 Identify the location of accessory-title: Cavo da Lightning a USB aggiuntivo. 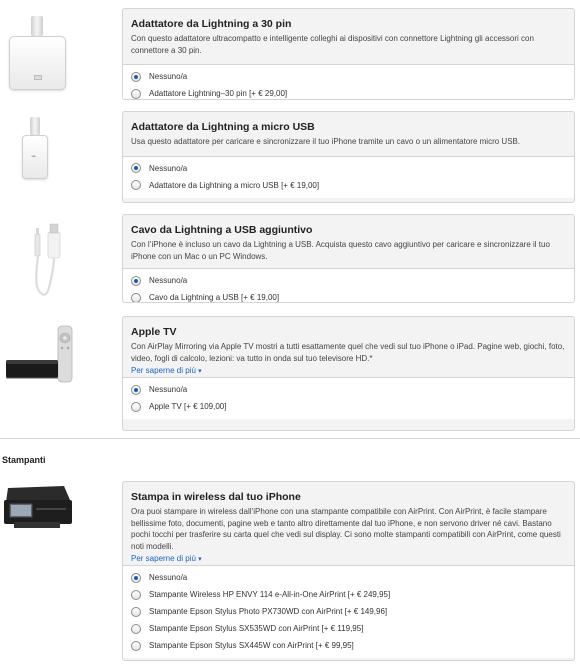
(222, 230).